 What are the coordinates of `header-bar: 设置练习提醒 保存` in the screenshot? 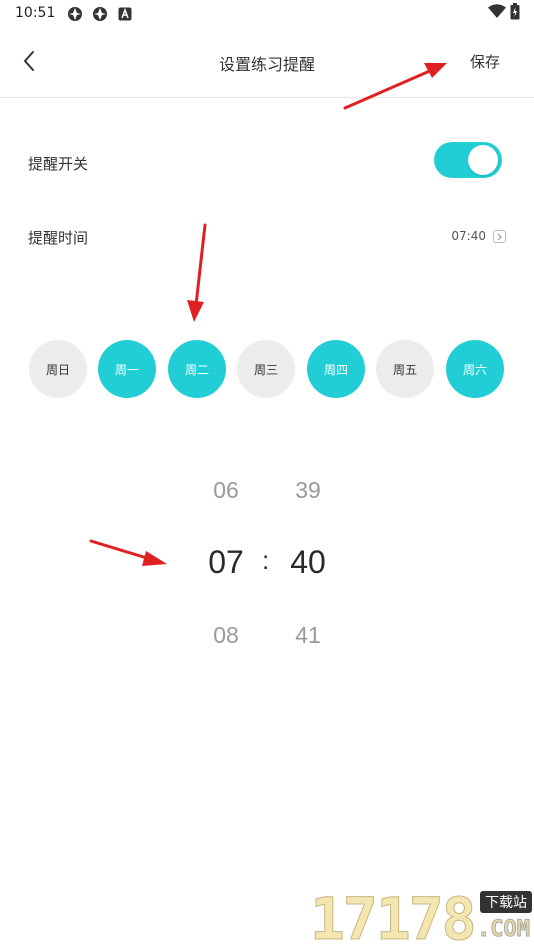 It's located at (267, 63).